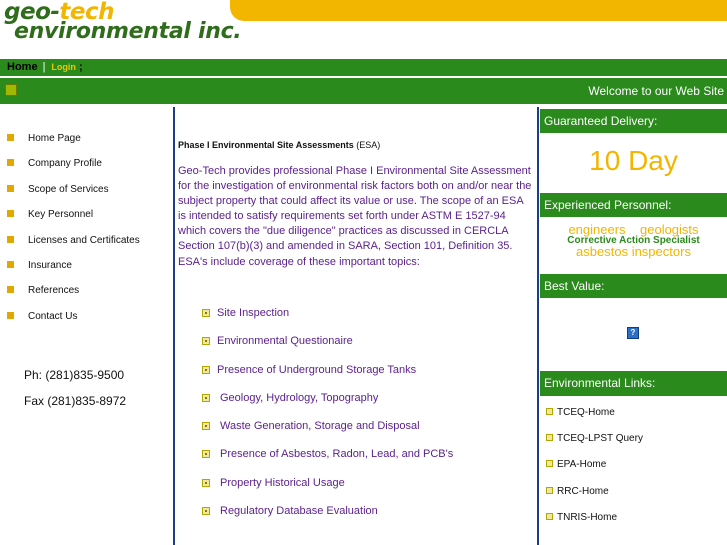 Image resolution: width=727 pixels, height=545 pixels. Describe the element at coordinates (128, 31) in the screenshot. I see `logo-environmental: environmental inc.` at that location.